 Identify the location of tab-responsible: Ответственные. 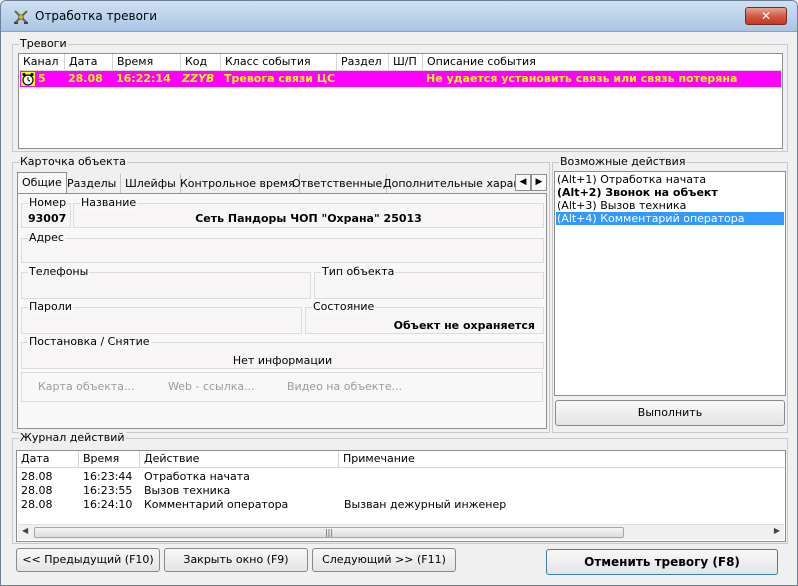
(338, 183).